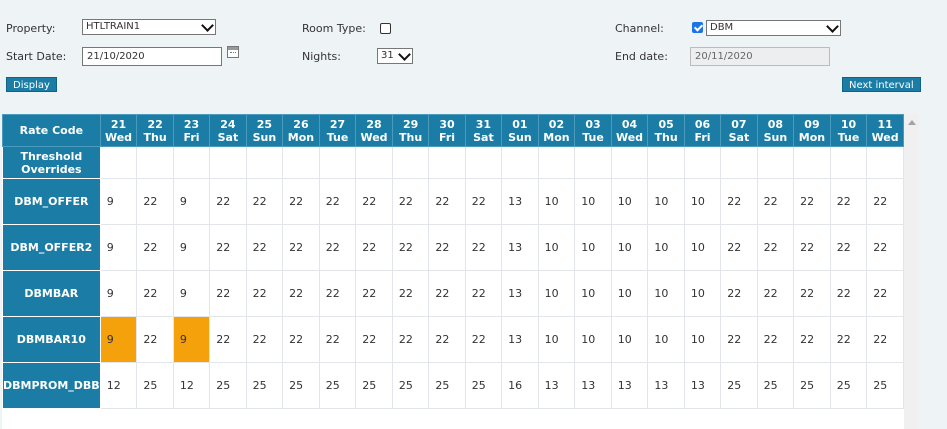 The height and width of the screenshot is (429, 947). What do you see at coordinates (697, 27) in the screenshot?
I see `channel-checkbox` at bounding box center [697, 27].